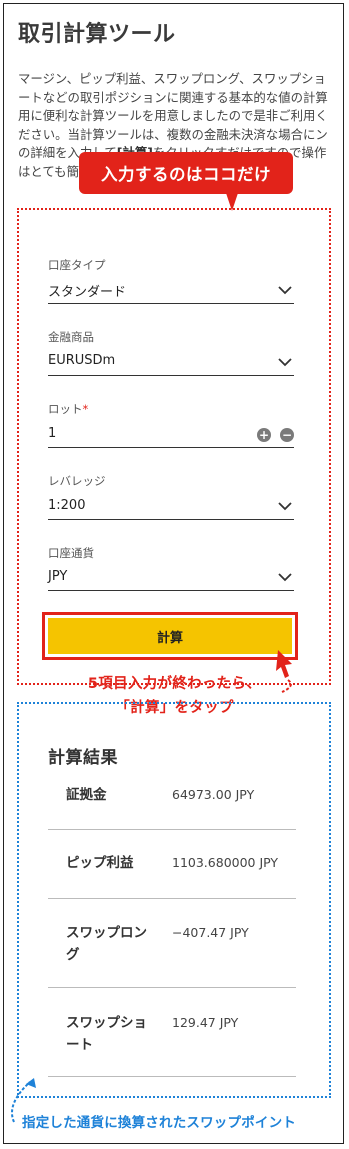 The width and height of the screenshot is (349, 1149). I want to click on result-value-margin: 64973.00 JPY, so click(213, 794).